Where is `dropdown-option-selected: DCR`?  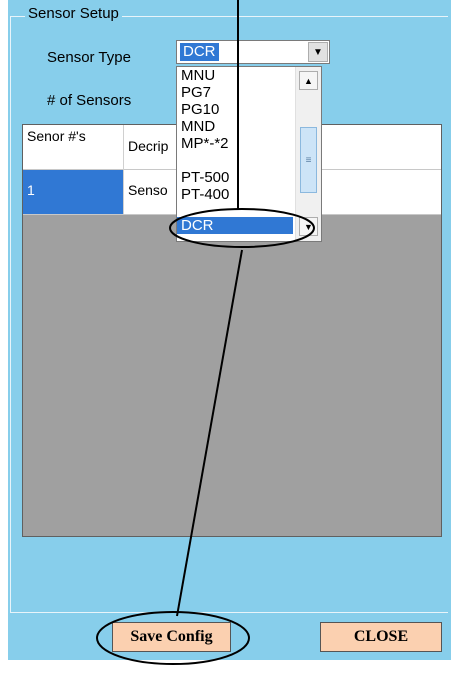
dropdown-option-selected: DCR is located at coordinates (235, 225).